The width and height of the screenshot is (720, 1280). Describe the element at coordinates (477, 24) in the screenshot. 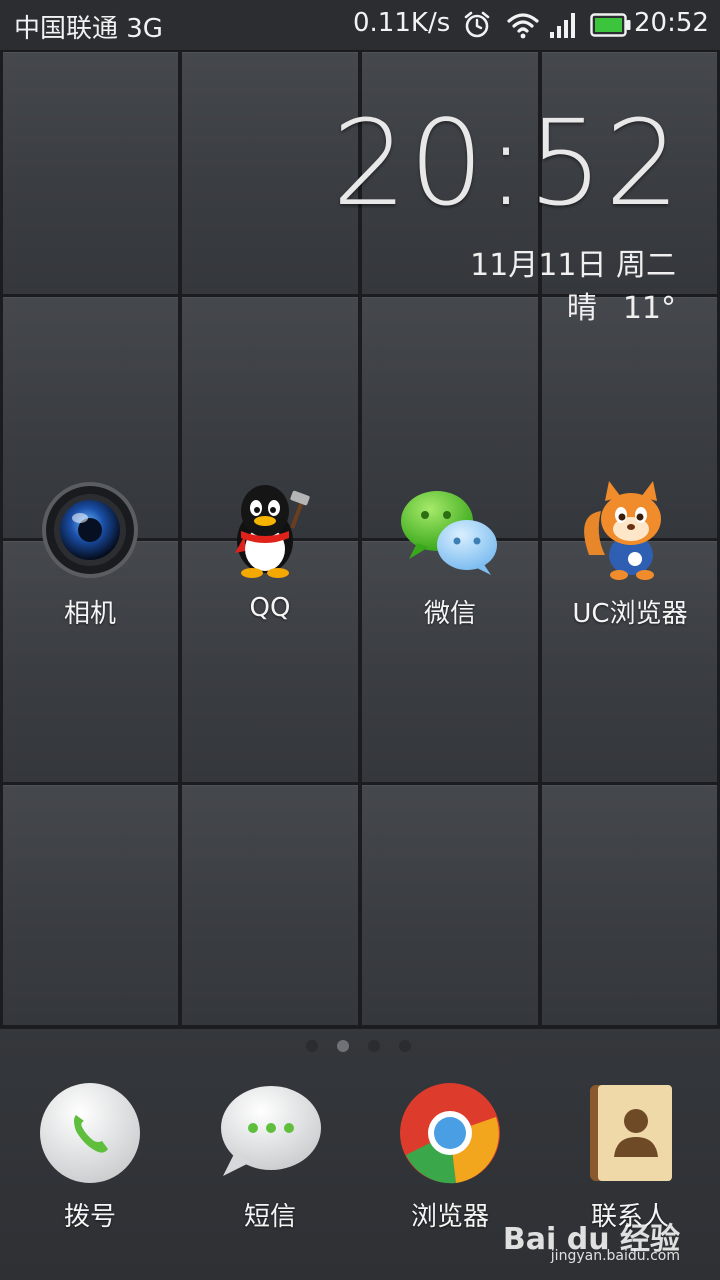

I see `alarm-icon` at that location.